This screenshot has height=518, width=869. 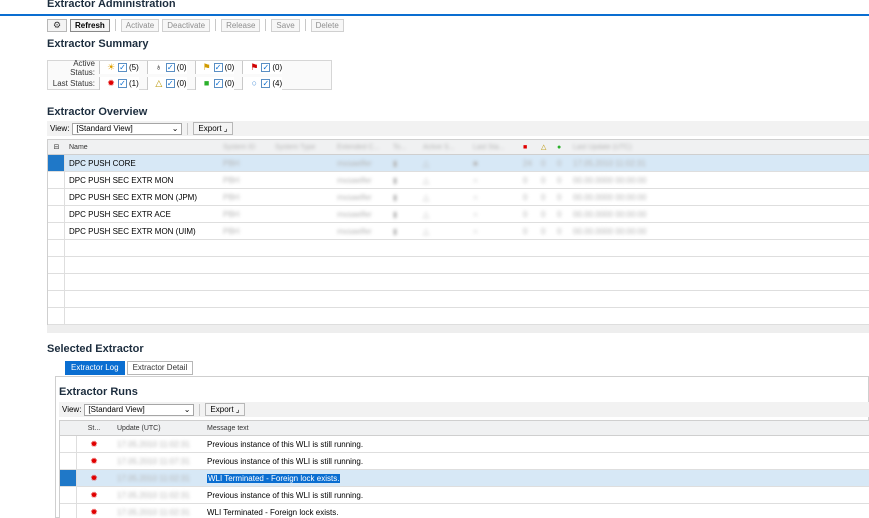 I want to click on last-update-cell: 00.00.0000 00:00:00, so click(x=610, y=180).